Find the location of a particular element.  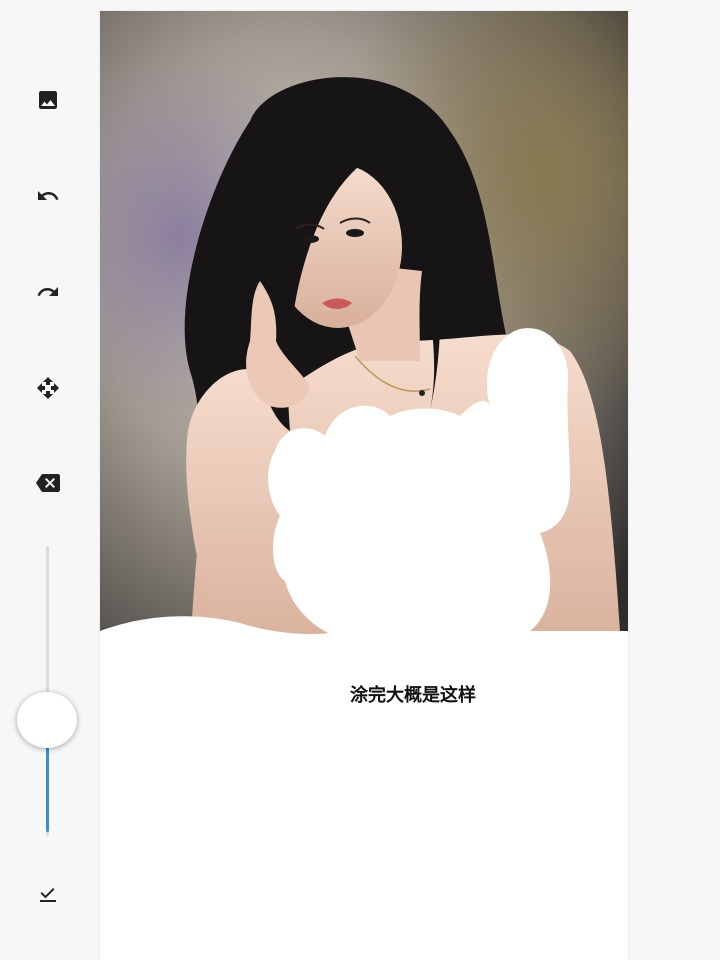

move-icon is located at coordinates (48, 388).